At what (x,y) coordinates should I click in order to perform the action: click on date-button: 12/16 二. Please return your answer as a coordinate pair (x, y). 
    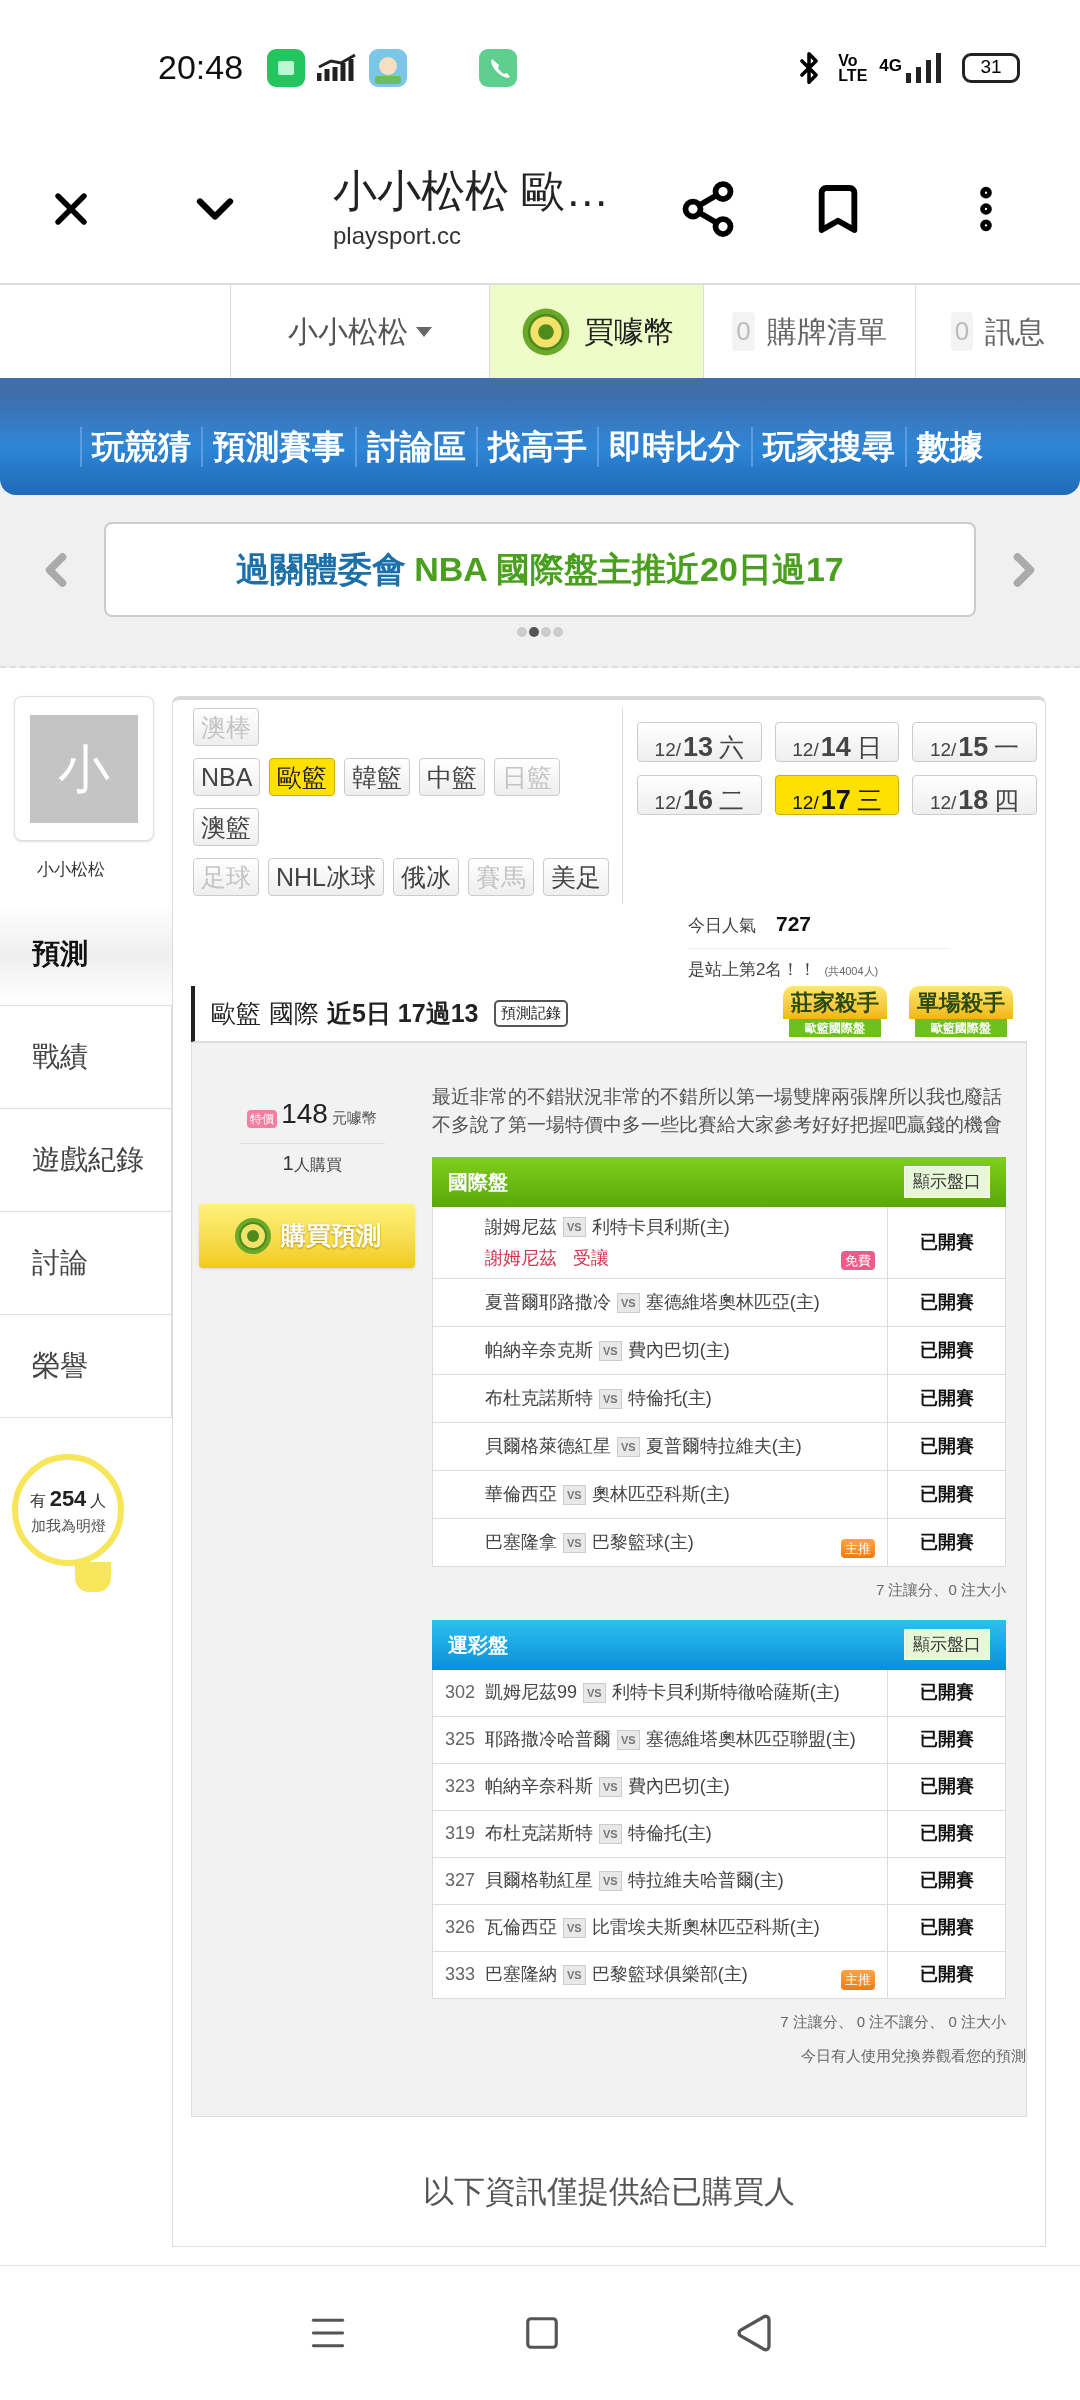
    Looking at the image, I should click on (699, 795).